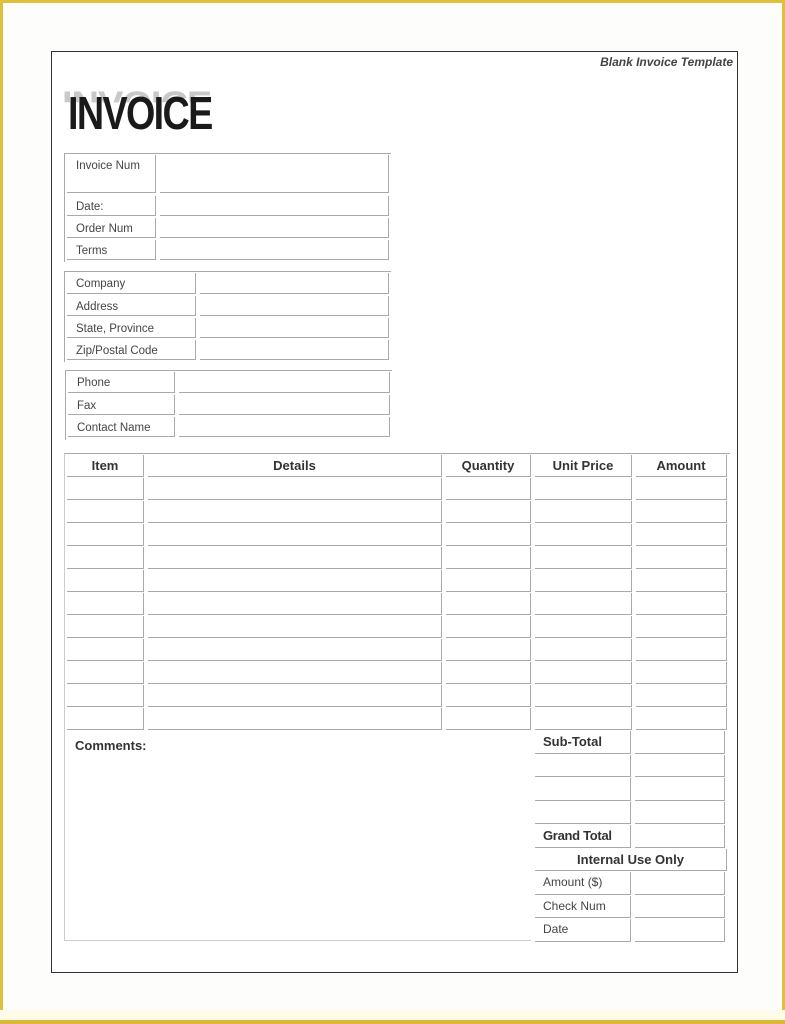 Image resolution: width=785 pixels, height=1024 pixels. What do you see at coordinates (121, 405) in the screenshot?
I see `fax-label: Fax` at bounding box center [121, 405].